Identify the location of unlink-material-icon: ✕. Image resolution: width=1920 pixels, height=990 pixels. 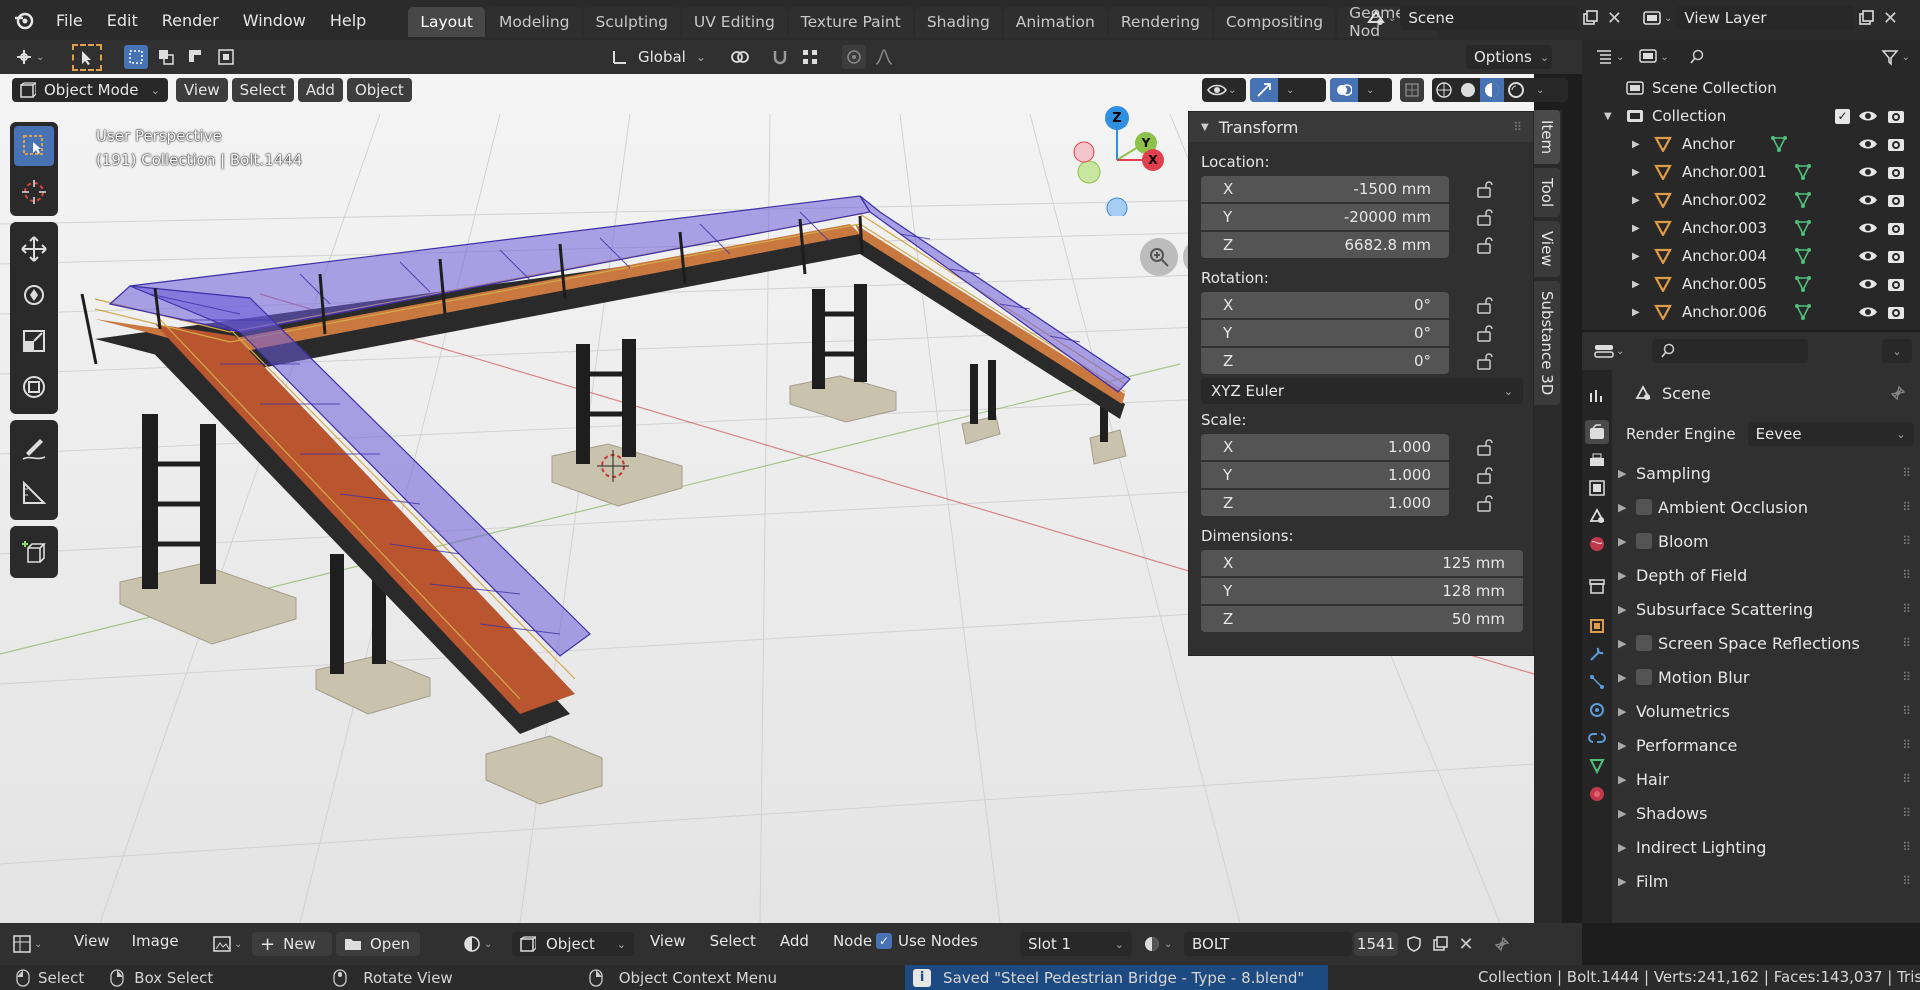
(1466, 944).